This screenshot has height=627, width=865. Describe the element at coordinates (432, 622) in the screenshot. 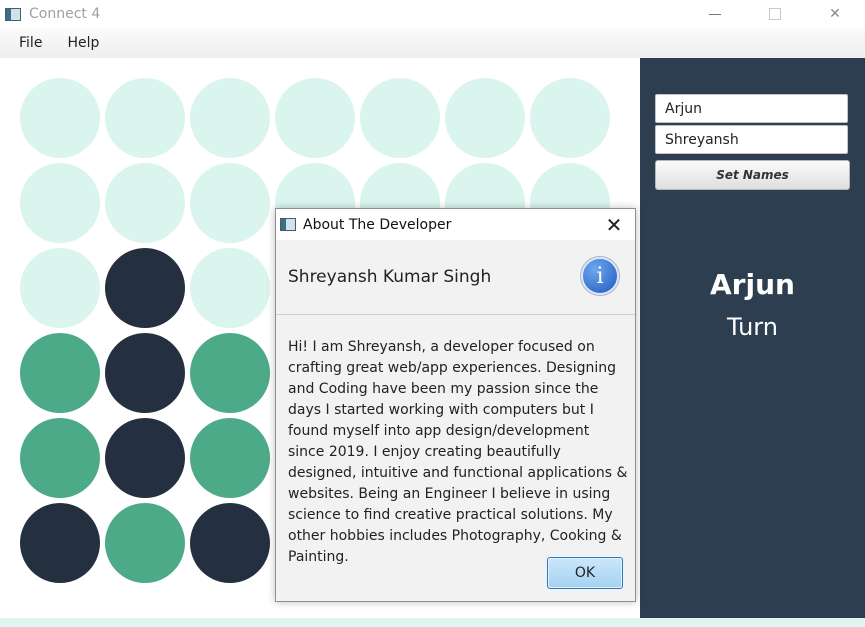

I see `bottom-strip` at that location.